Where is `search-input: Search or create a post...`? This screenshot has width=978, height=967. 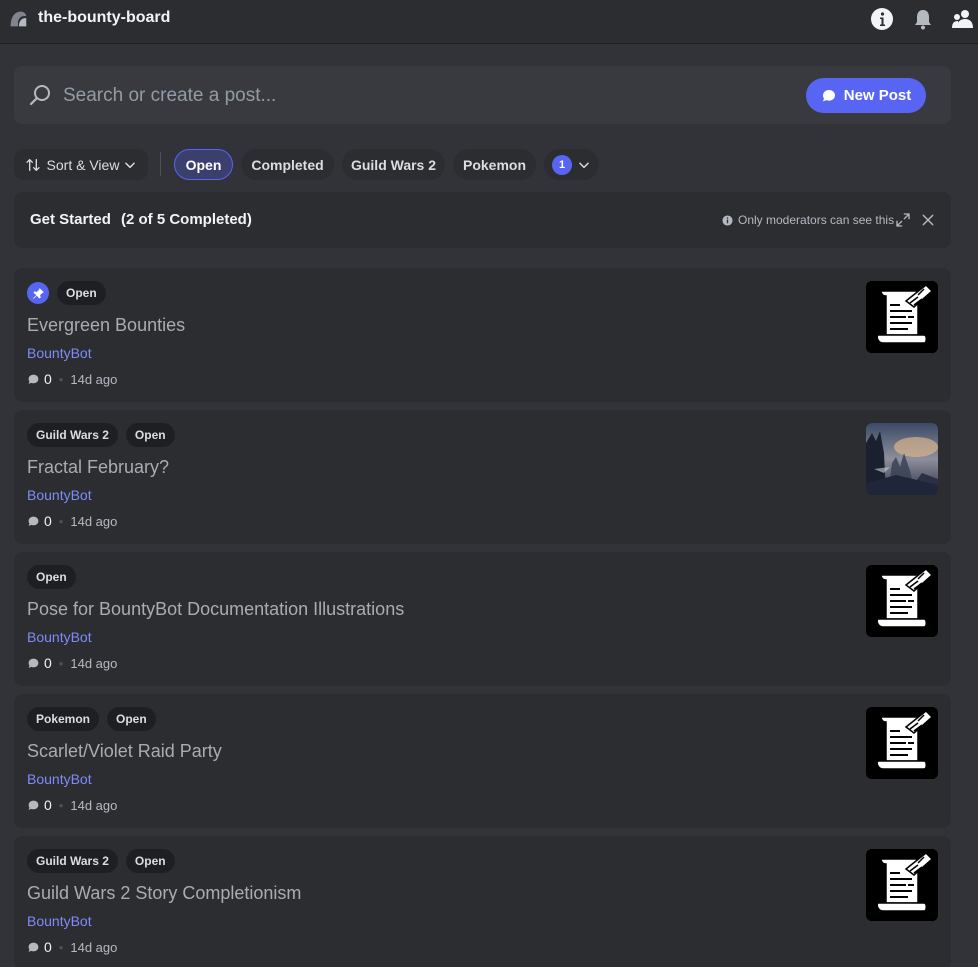
search-input: Search or create a post... is located at coordinates (169, 96).